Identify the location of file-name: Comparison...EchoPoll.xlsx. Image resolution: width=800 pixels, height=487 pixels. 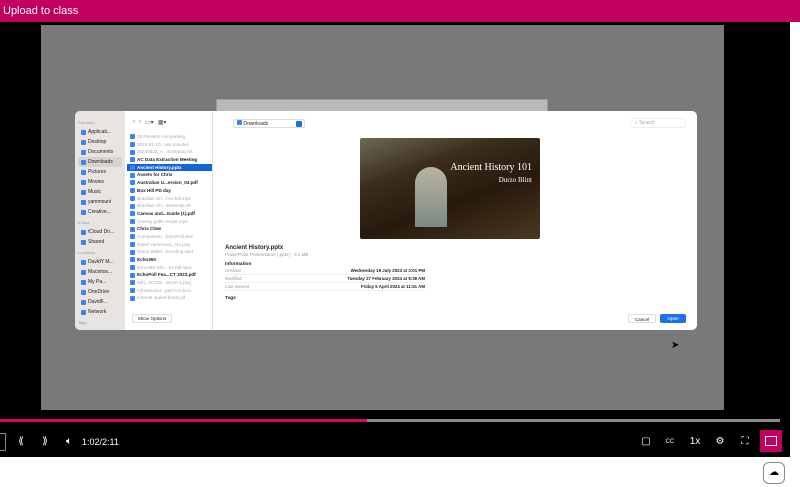
(165, 236).